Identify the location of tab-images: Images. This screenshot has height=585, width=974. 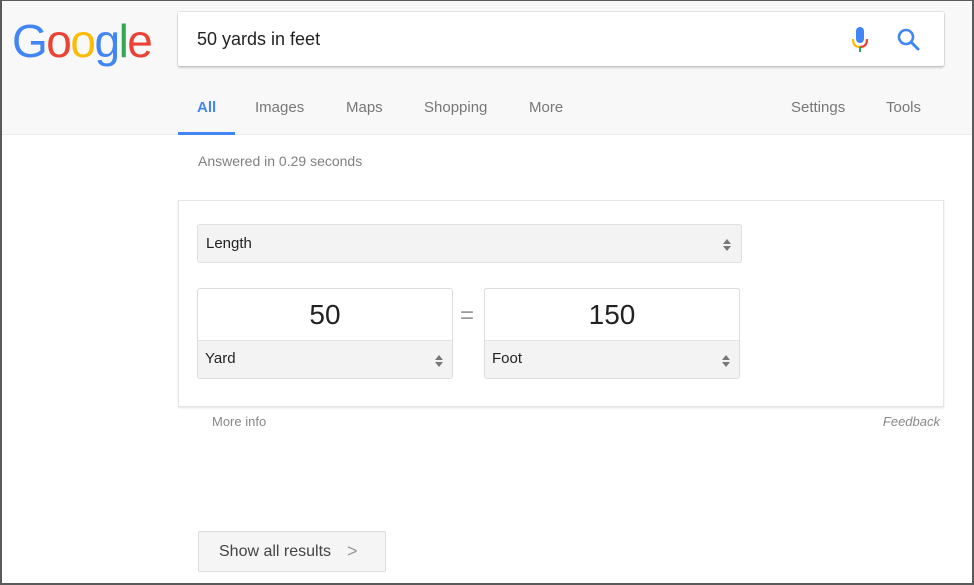
(279, 111).